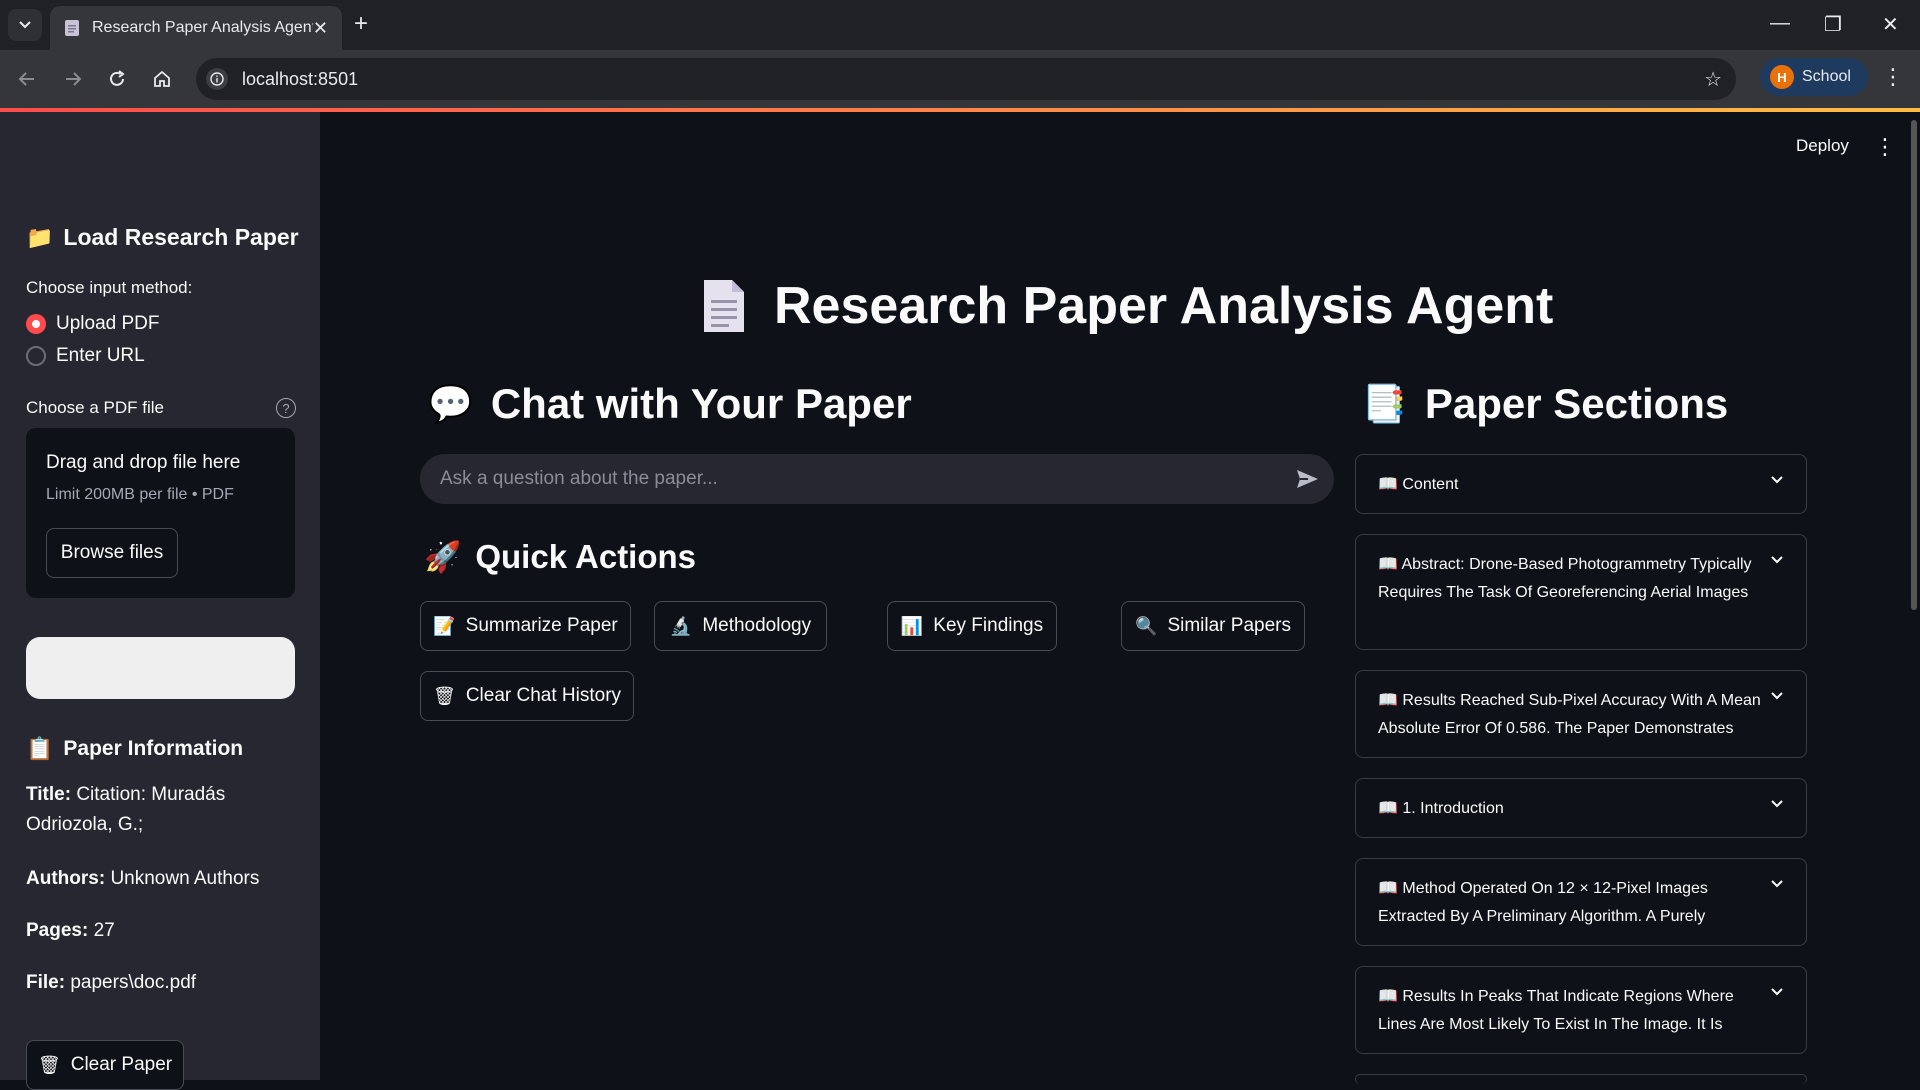 This screenshot has width=1920, height=1090. I want to click on browser-tab: Research Paper Analysis Agent ✕, so click(196, 28).